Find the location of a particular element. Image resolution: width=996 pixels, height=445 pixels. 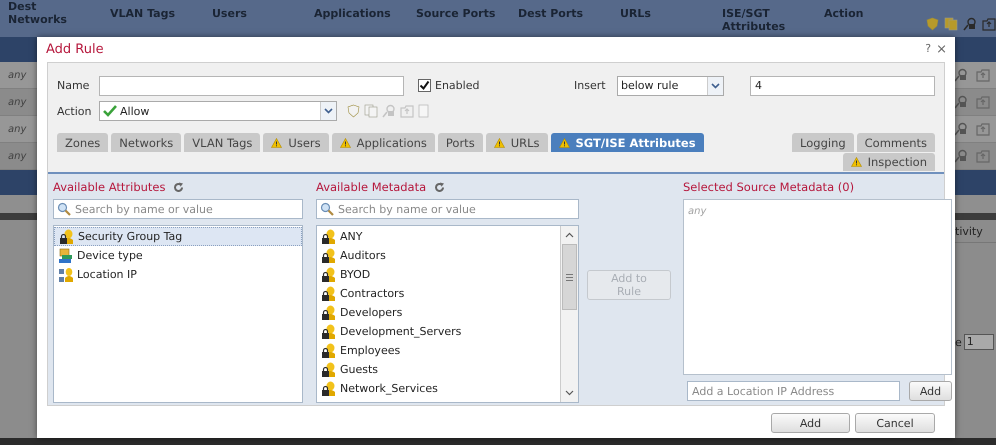

column-header: Dest Networks is located at coordinates (38, 14).